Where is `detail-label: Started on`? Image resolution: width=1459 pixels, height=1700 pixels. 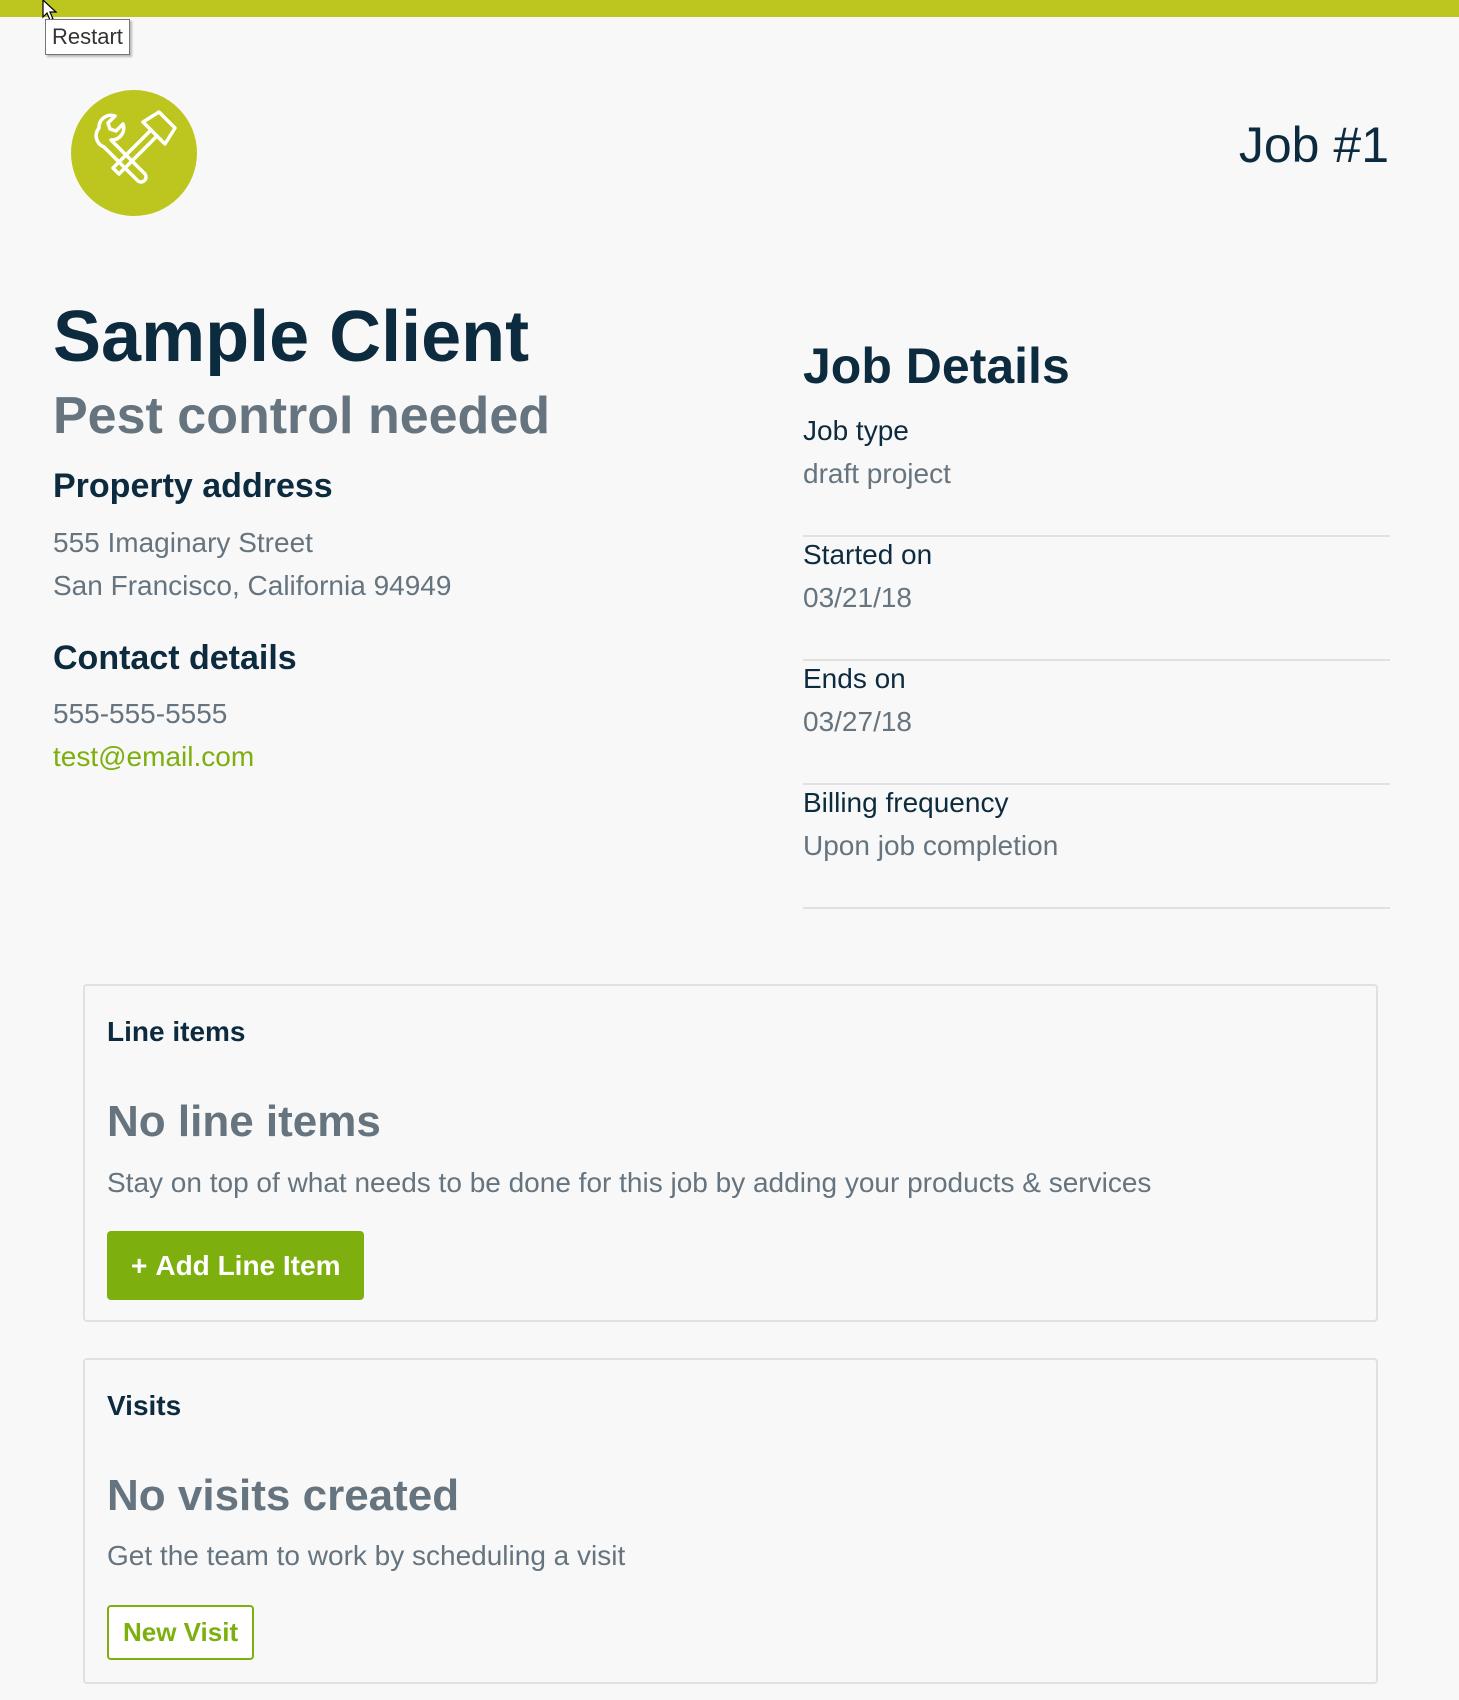 detail-label: Started on is located at coordinates (868, 554).